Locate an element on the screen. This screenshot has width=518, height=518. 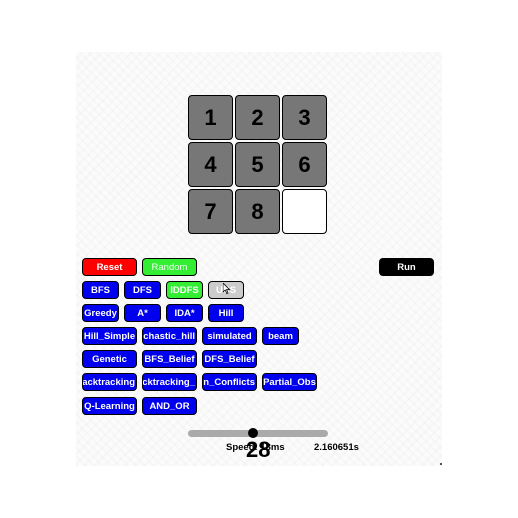
algo-min-conflicts-label: Min_Conflicts is located at coordinates (229, 382).